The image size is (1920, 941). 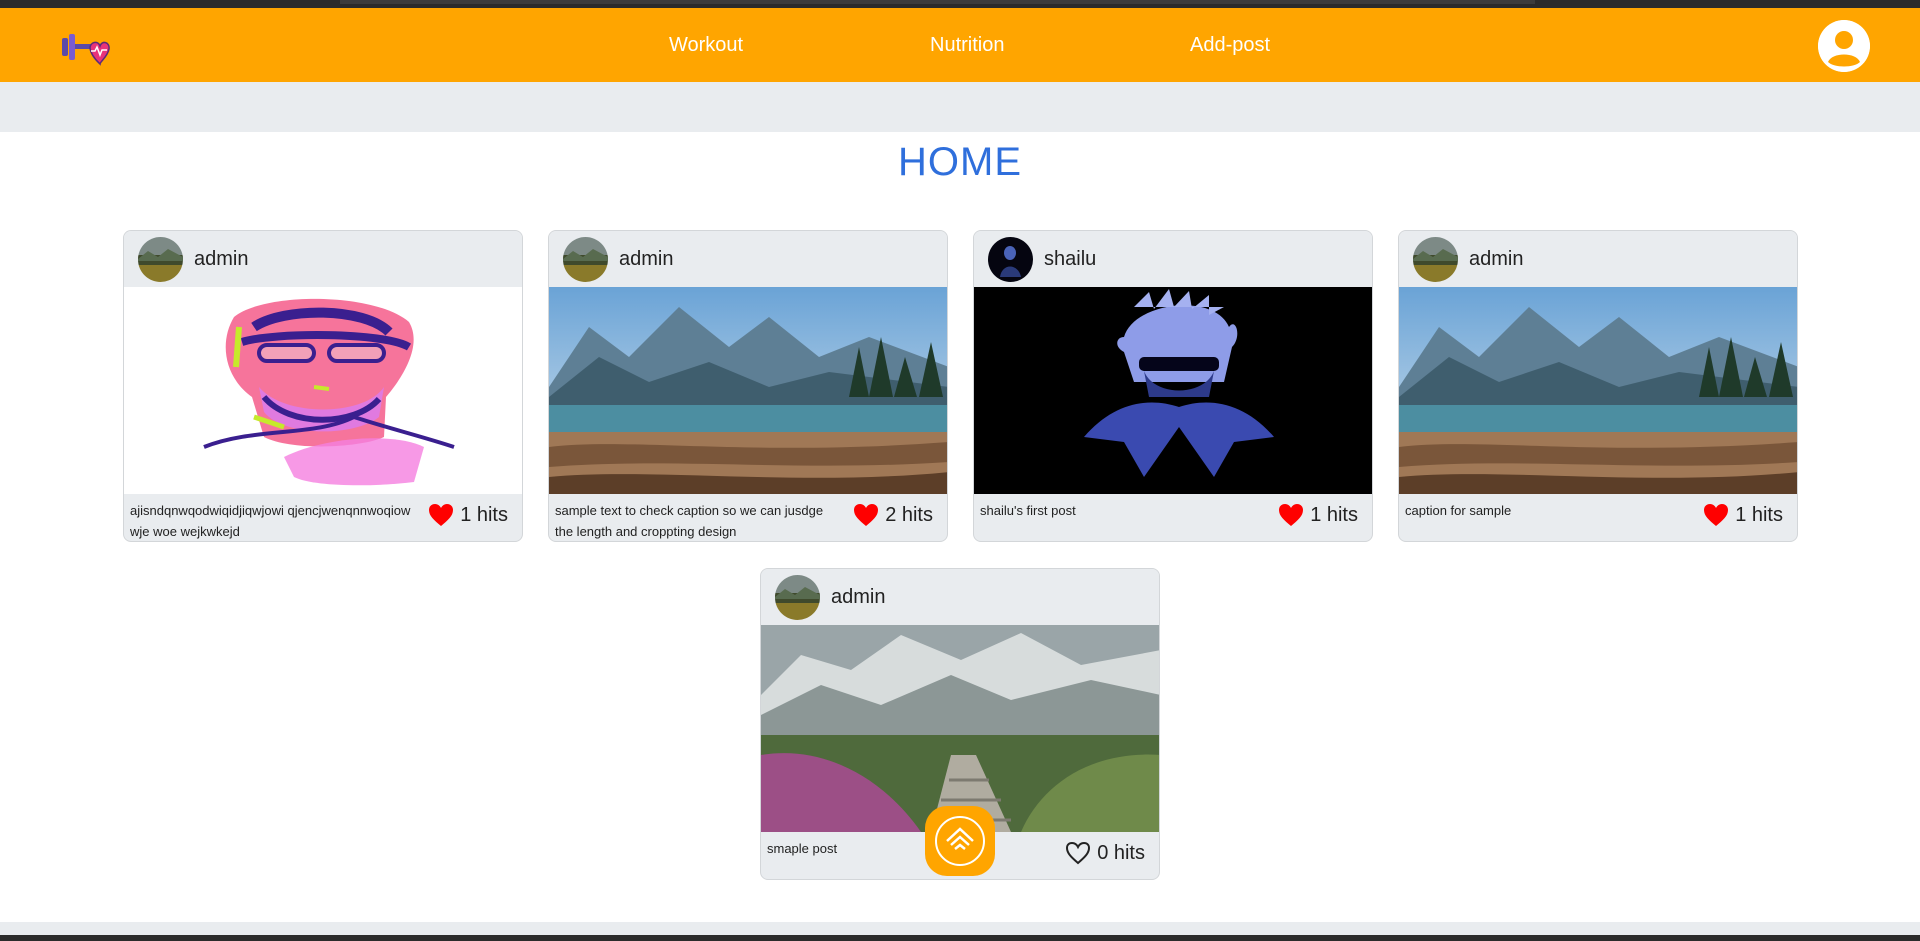 What do you see at coordinates (85, 48) in the screenshot?
I see `dumbbell-heart-logo-icon` at bounding box center [85, 48].